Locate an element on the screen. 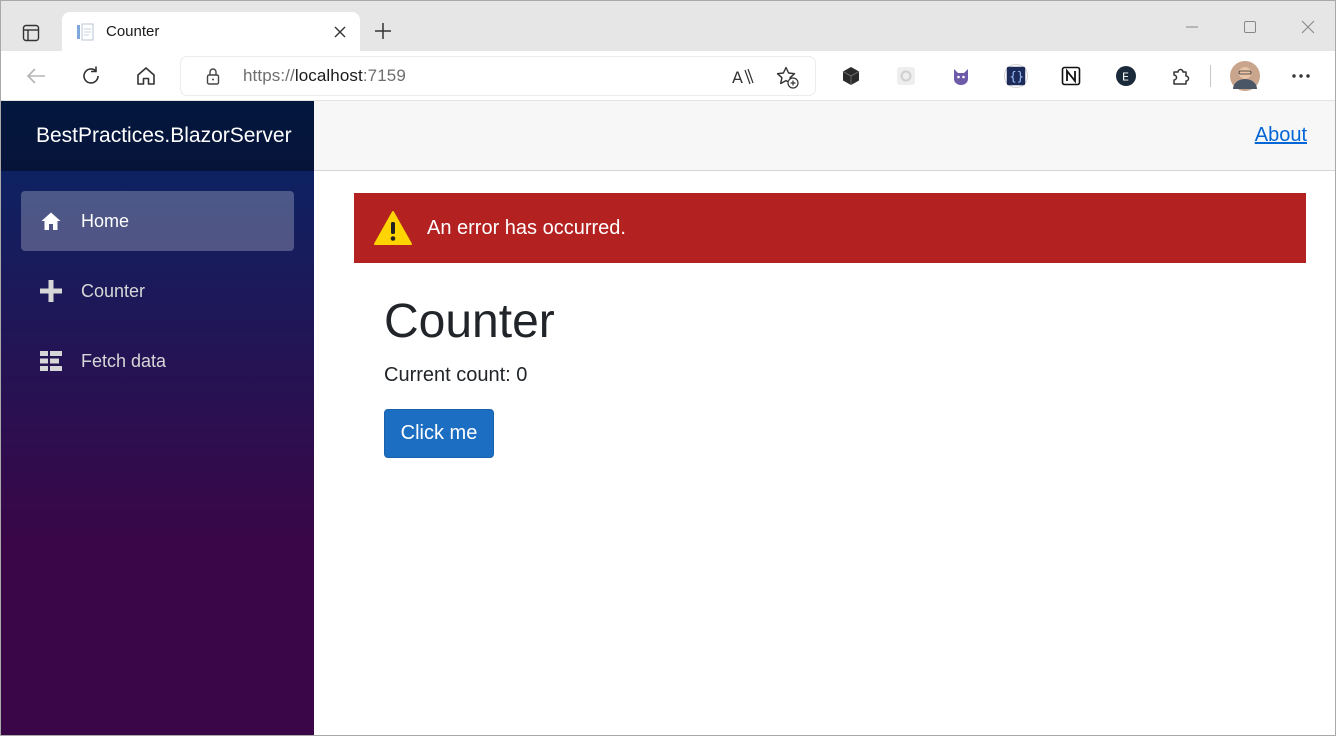  json-icon: {} is located at coordinates (1016, 76).